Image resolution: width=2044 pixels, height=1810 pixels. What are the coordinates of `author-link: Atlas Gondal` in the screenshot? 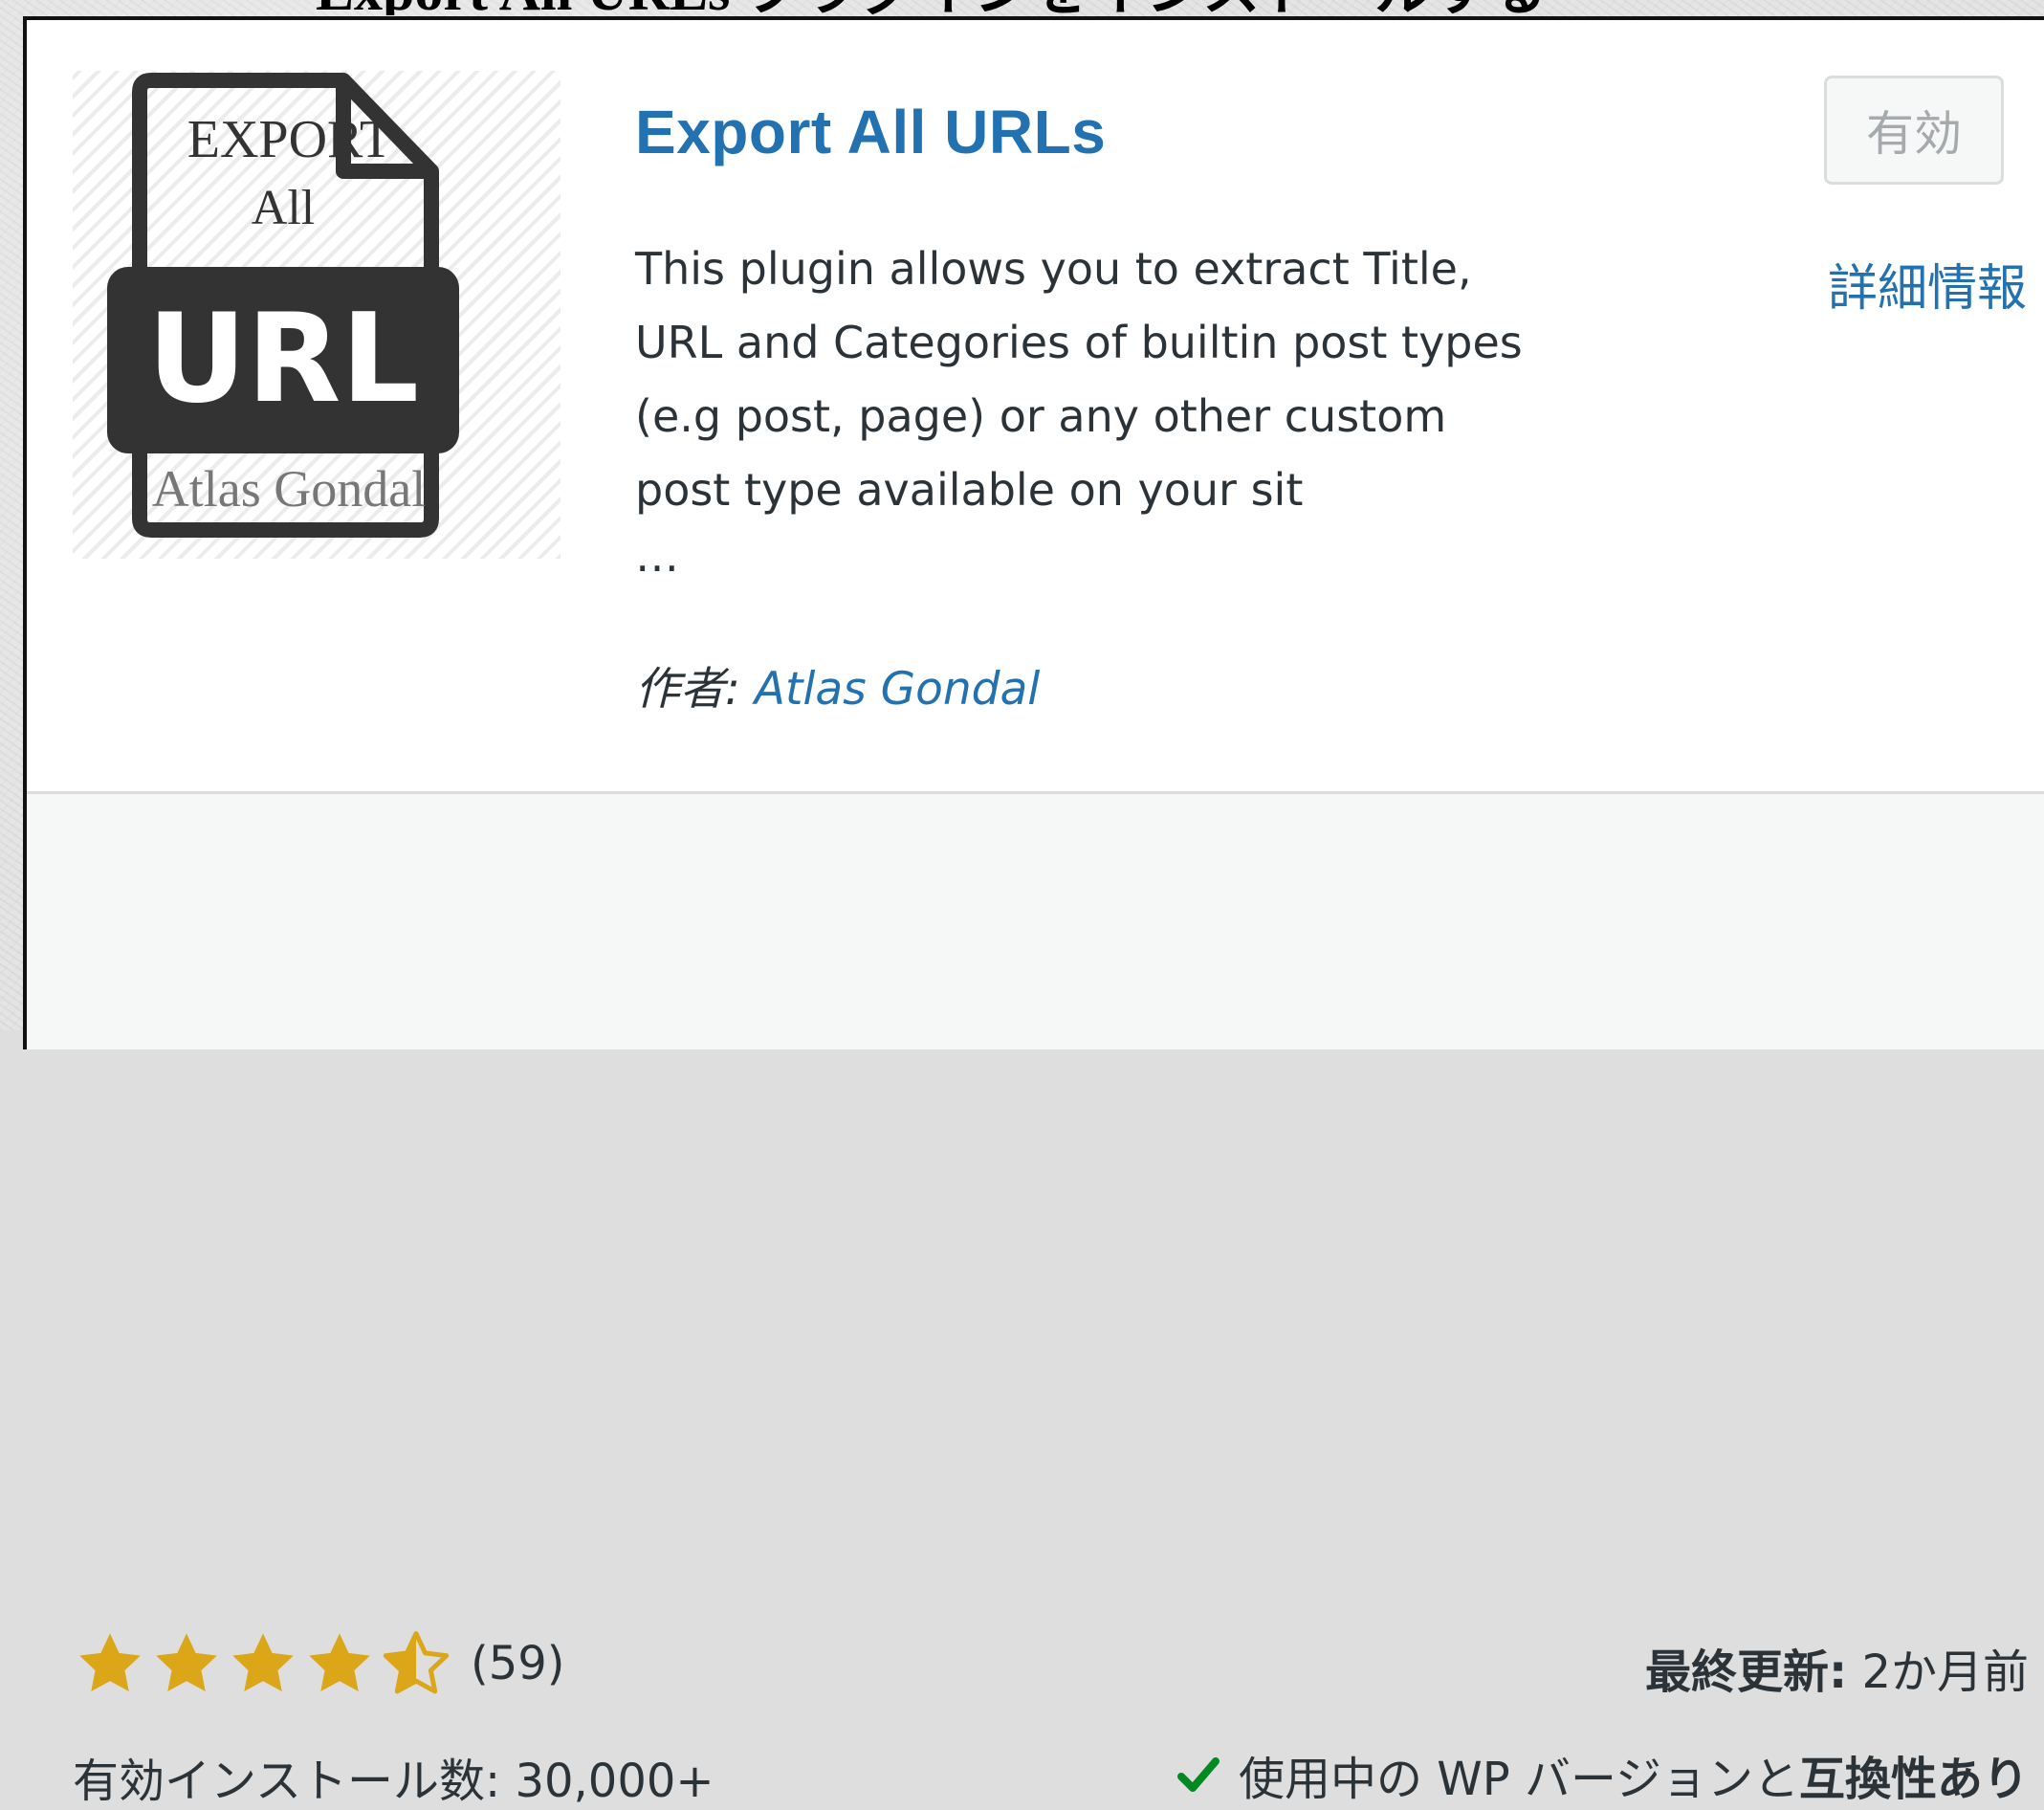 It's located at (898, 689).